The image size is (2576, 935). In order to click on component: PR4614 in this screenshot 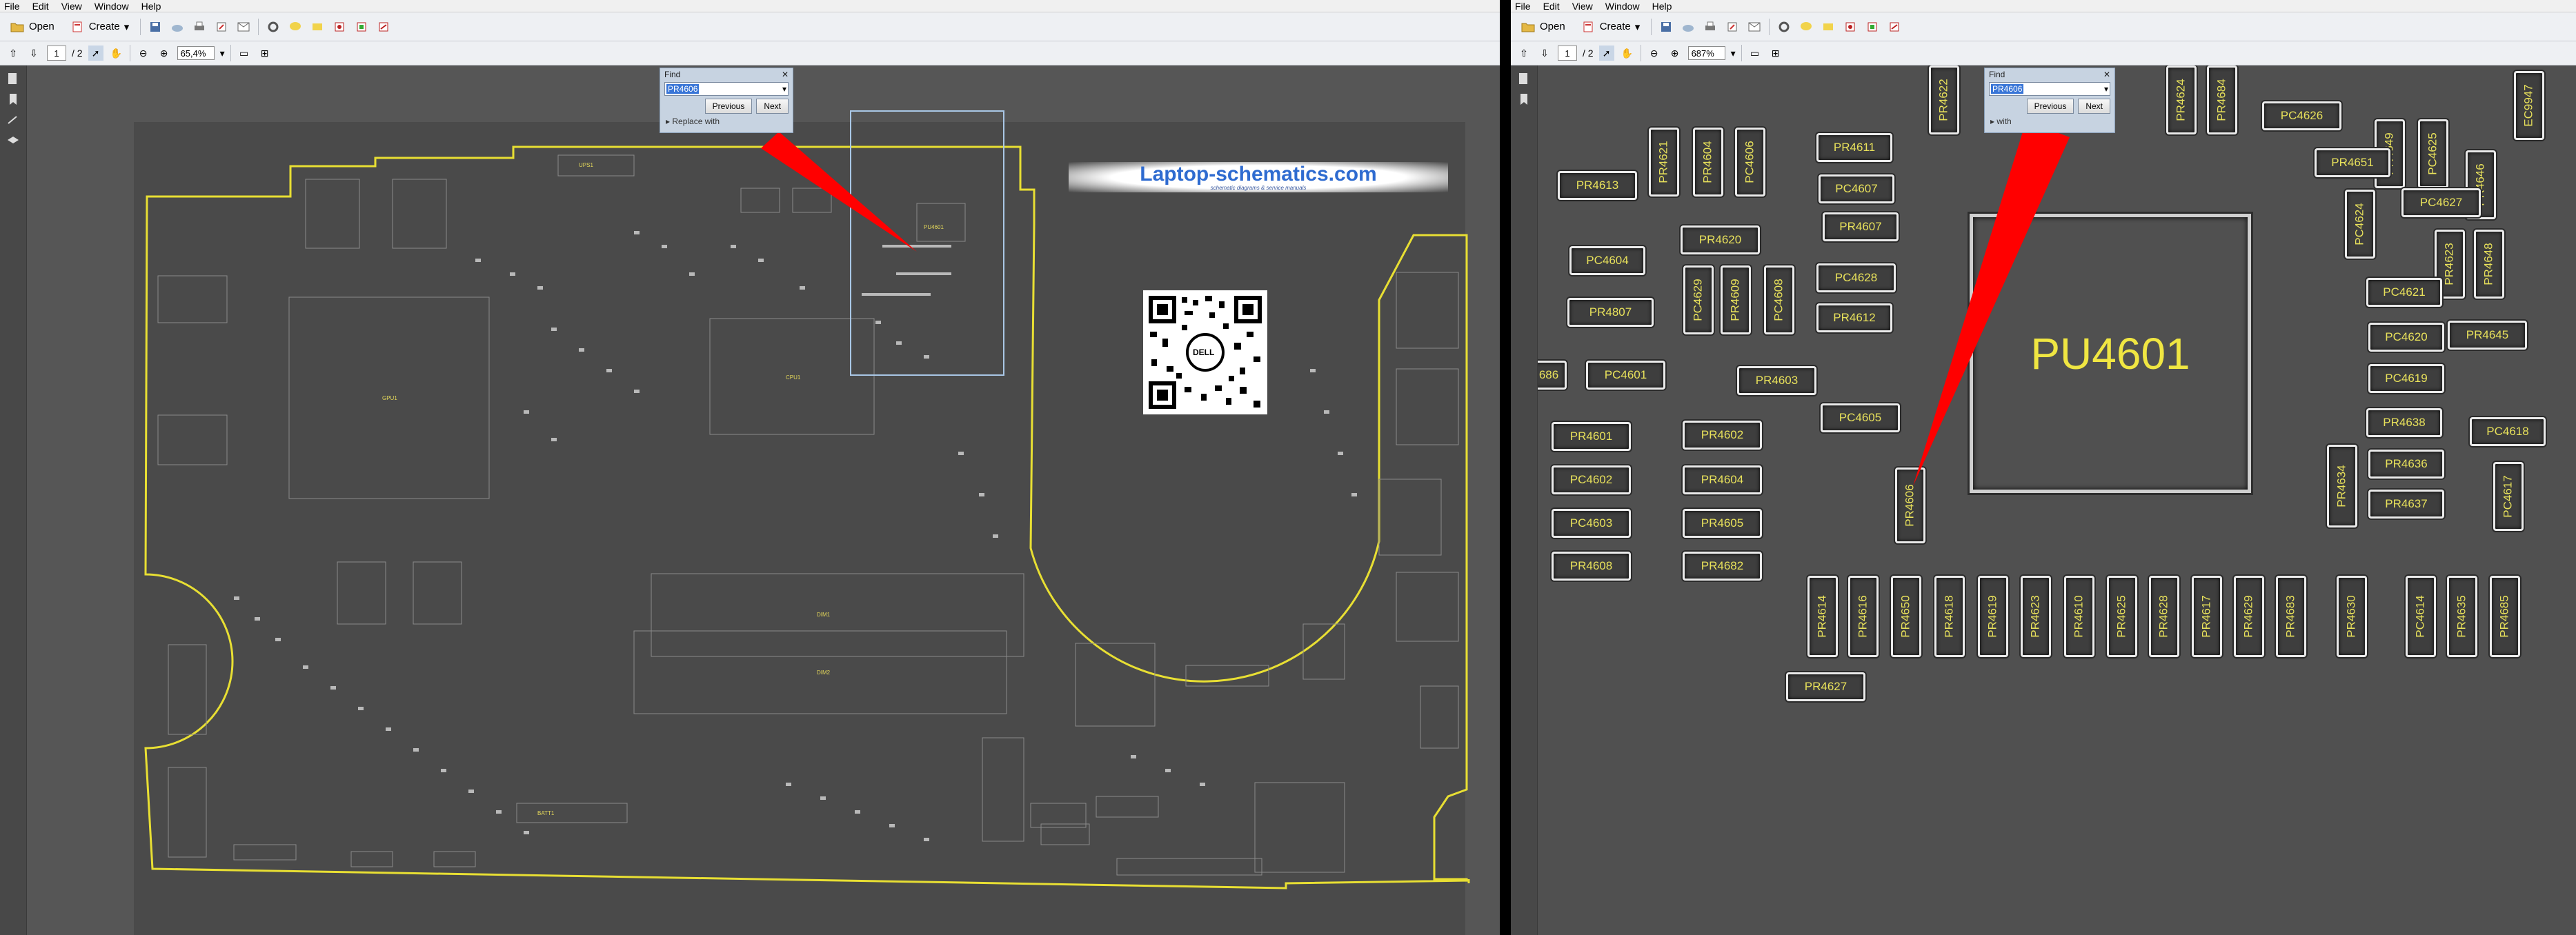, I will do `click(1822, 616)`.